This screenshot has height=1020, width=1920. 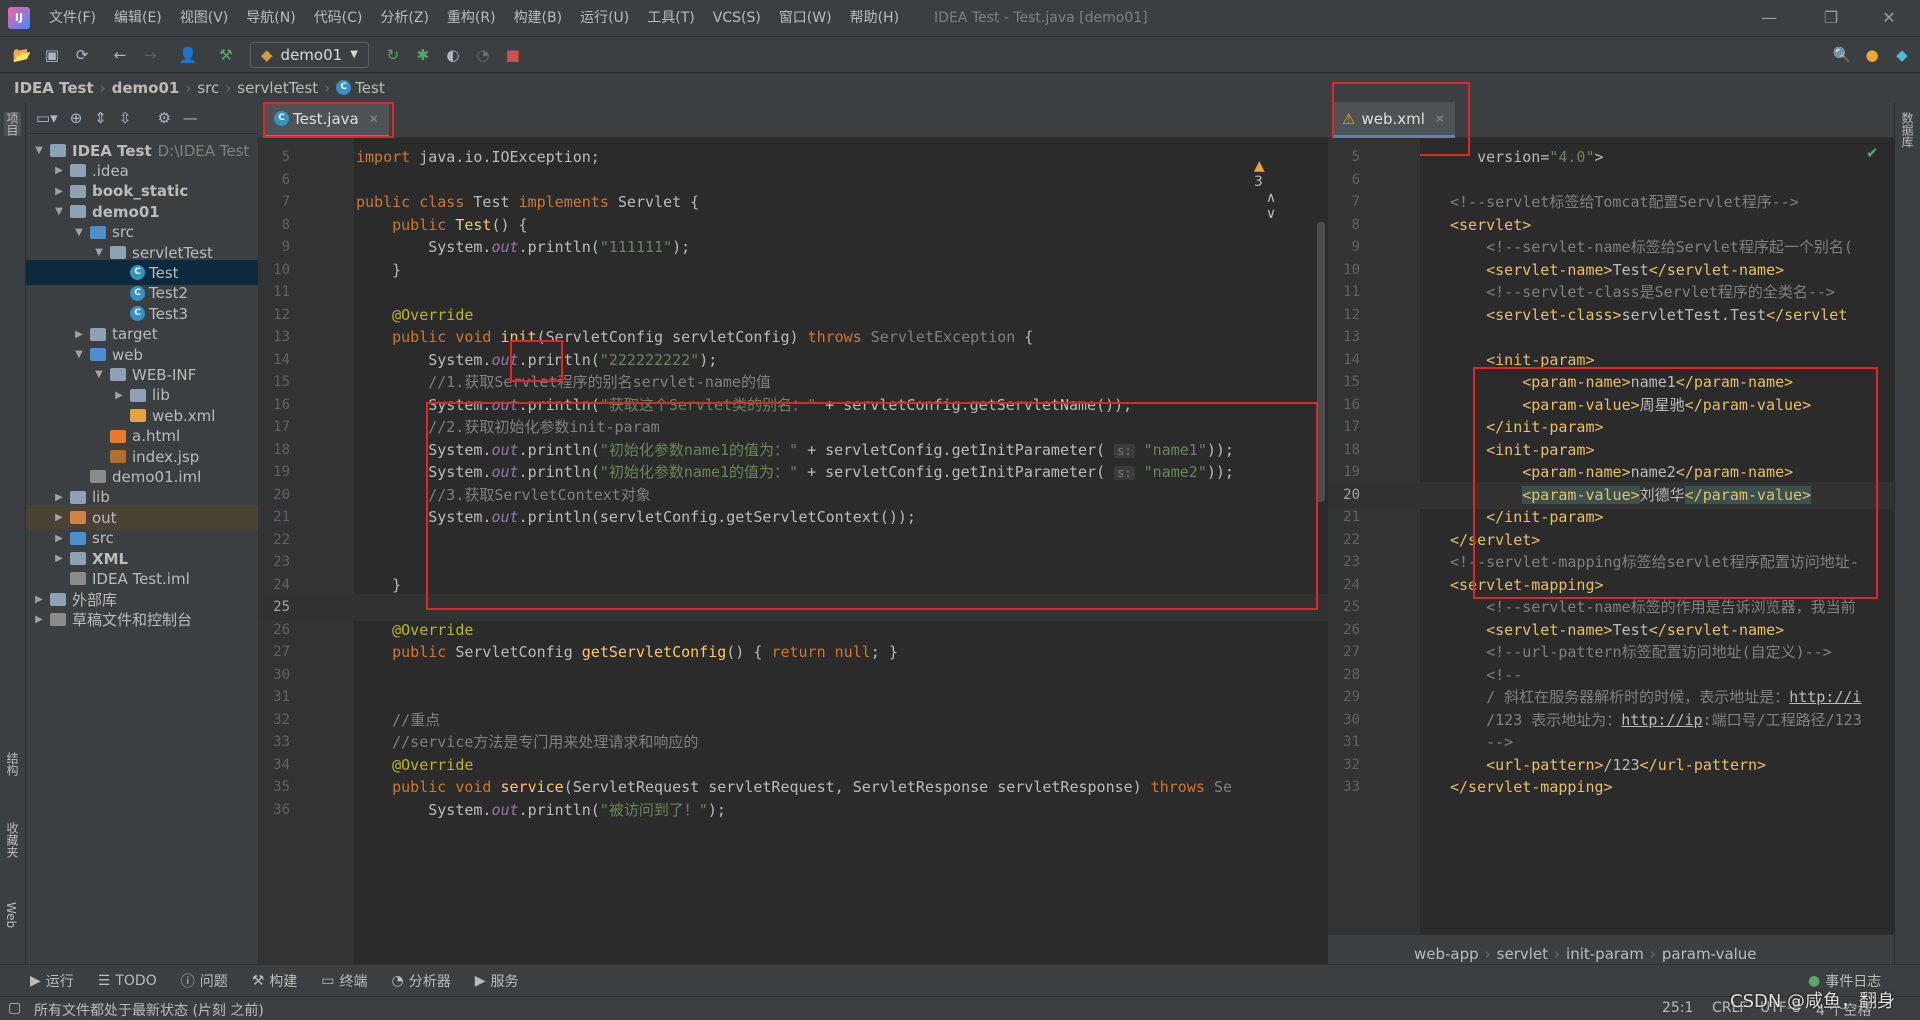 I want to click on left-editor-scrollbar, so click(x=1321, y=362).